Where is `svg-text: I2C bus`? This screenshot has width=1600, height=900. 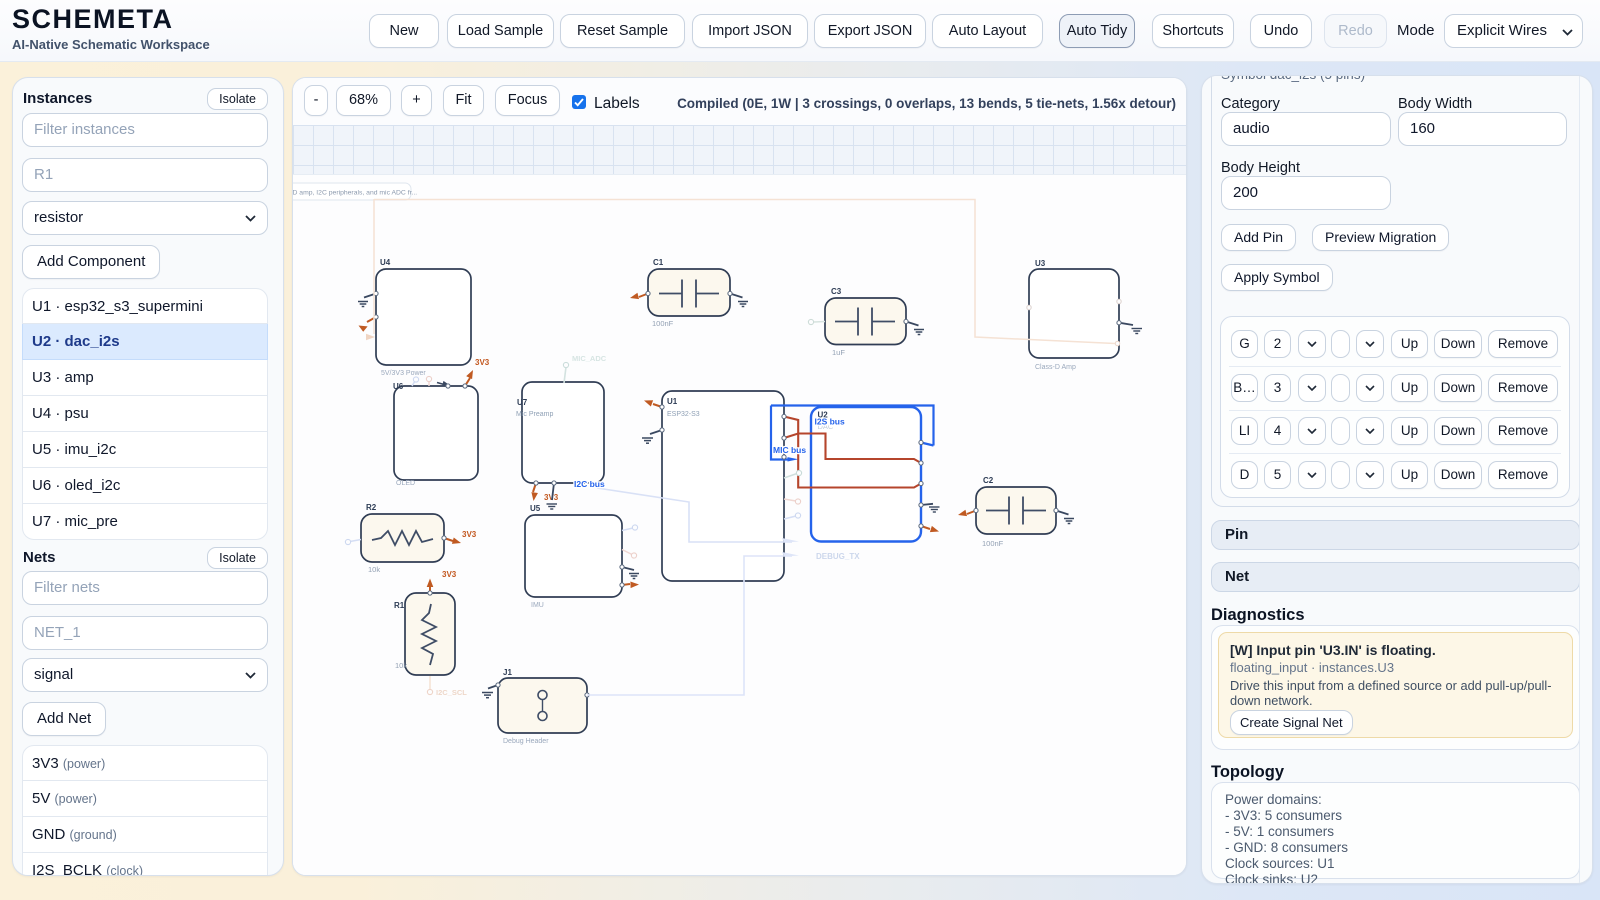 svg-text: I2C bus is located at coordinates (589, 484).